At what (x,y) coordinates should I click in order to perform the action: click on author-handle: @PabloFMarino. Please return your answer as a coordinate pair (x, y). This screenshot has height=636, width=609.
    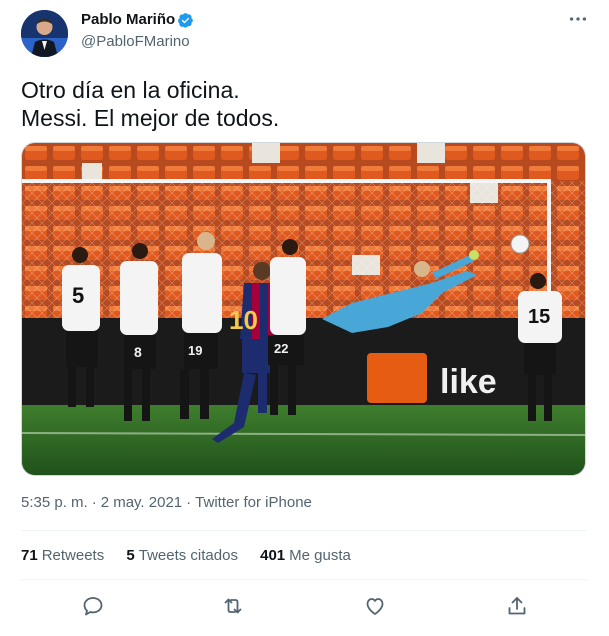
    Looking at the image, I should click on (135, 41).